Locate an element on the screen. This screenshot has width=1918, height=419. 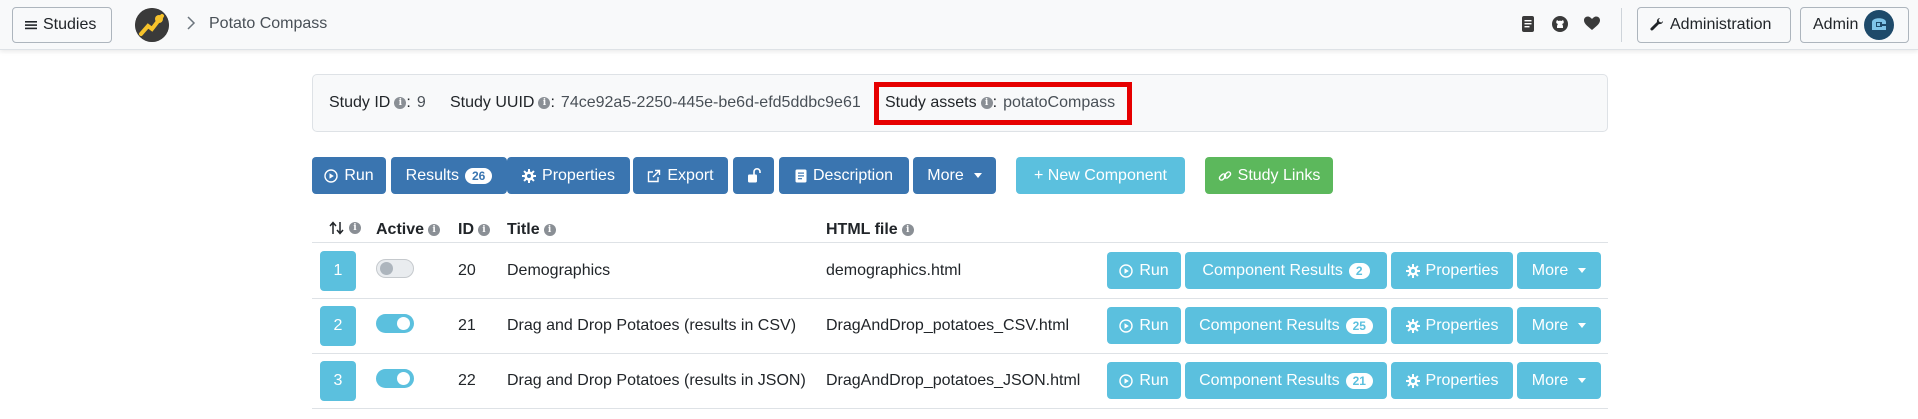
app-logo is located at coordinates (152, 25).